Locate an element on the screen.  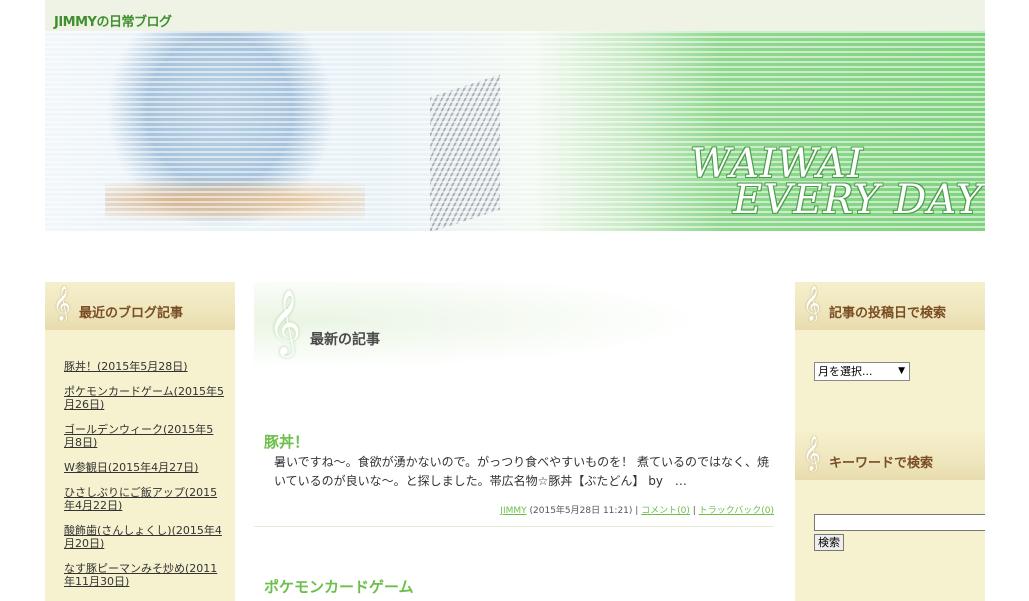
archive-title: 記事の投稿日で検索 is located at coordinates (888, 313).